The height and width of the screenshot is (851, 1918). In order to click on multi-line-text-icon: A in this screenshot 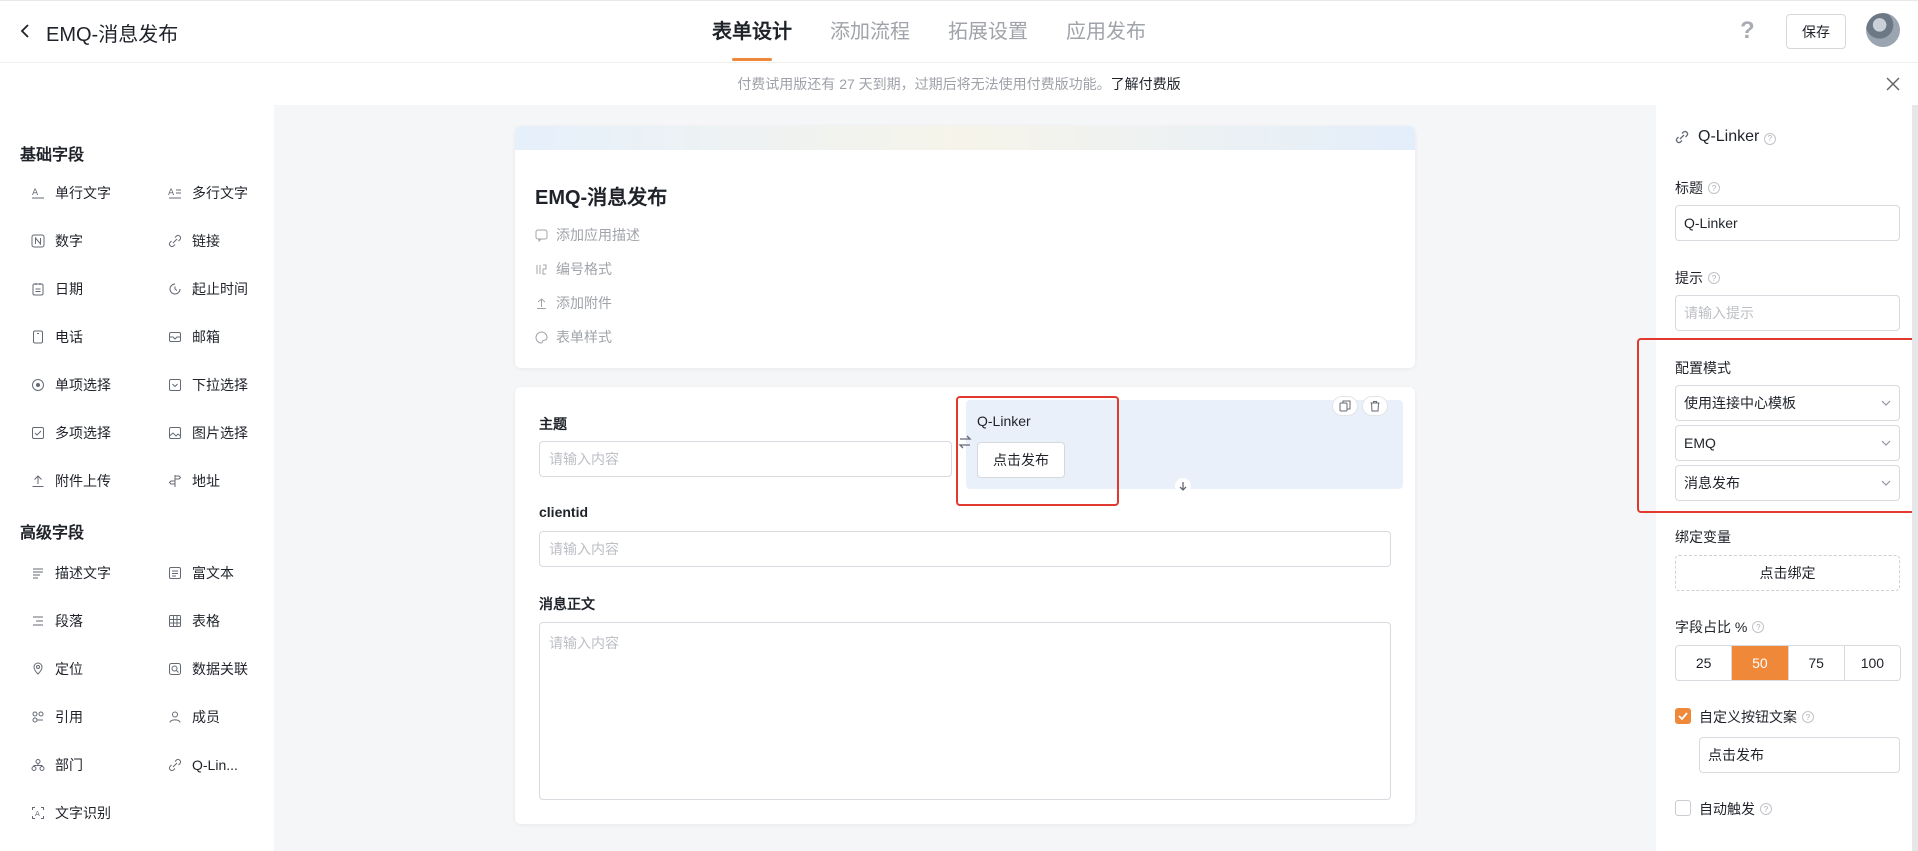, I will do `click(175, 193)`.